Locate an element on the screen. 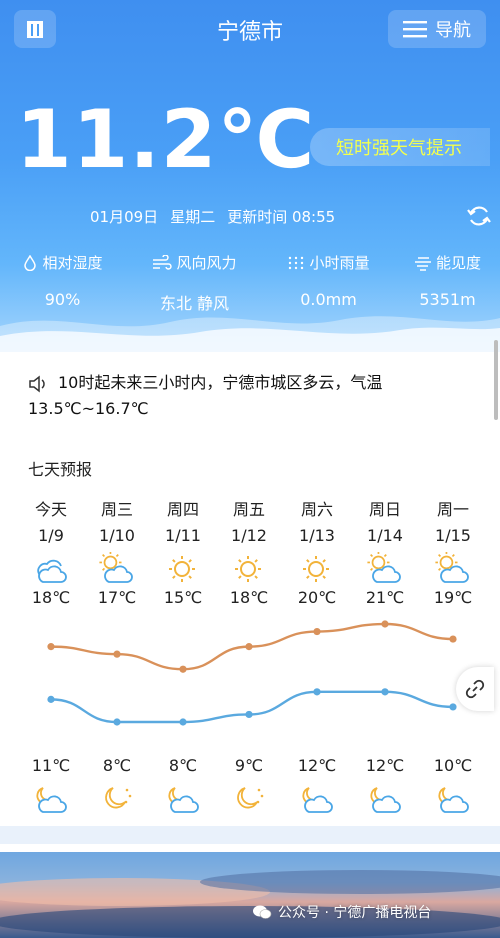 The width and height of the screenshot is (500, 938). sky-photo is located at coordinates (250, 895).